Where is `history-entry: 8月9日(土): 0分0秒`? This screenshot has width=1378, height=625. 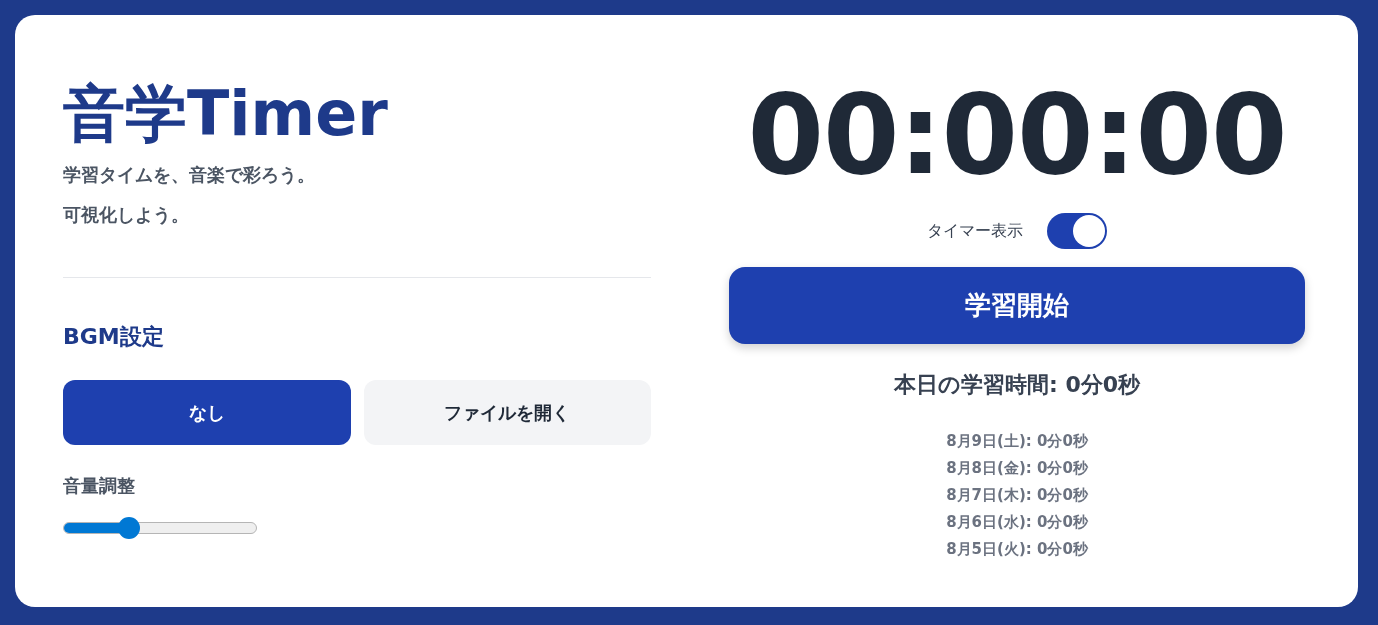 history-entry: 8月9日(土): 0分0秒 is located at coordinates (1017, 441).